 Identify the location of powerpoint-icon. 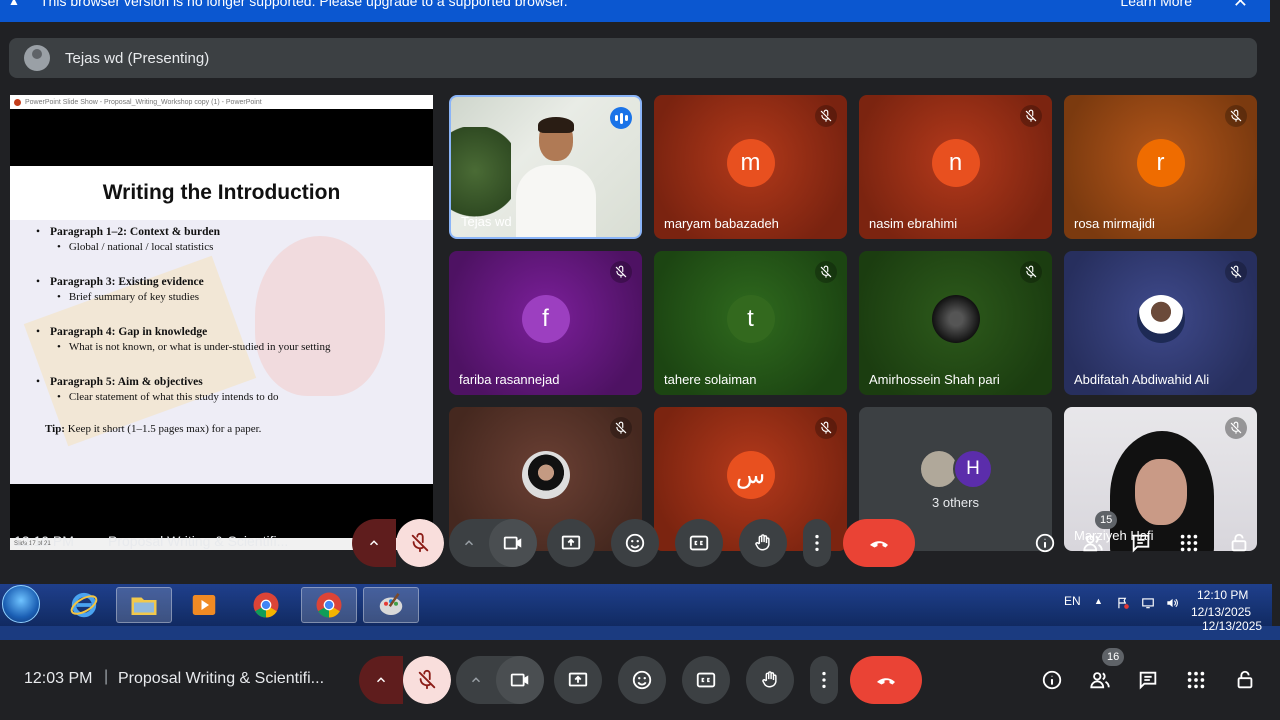
(17, 102).